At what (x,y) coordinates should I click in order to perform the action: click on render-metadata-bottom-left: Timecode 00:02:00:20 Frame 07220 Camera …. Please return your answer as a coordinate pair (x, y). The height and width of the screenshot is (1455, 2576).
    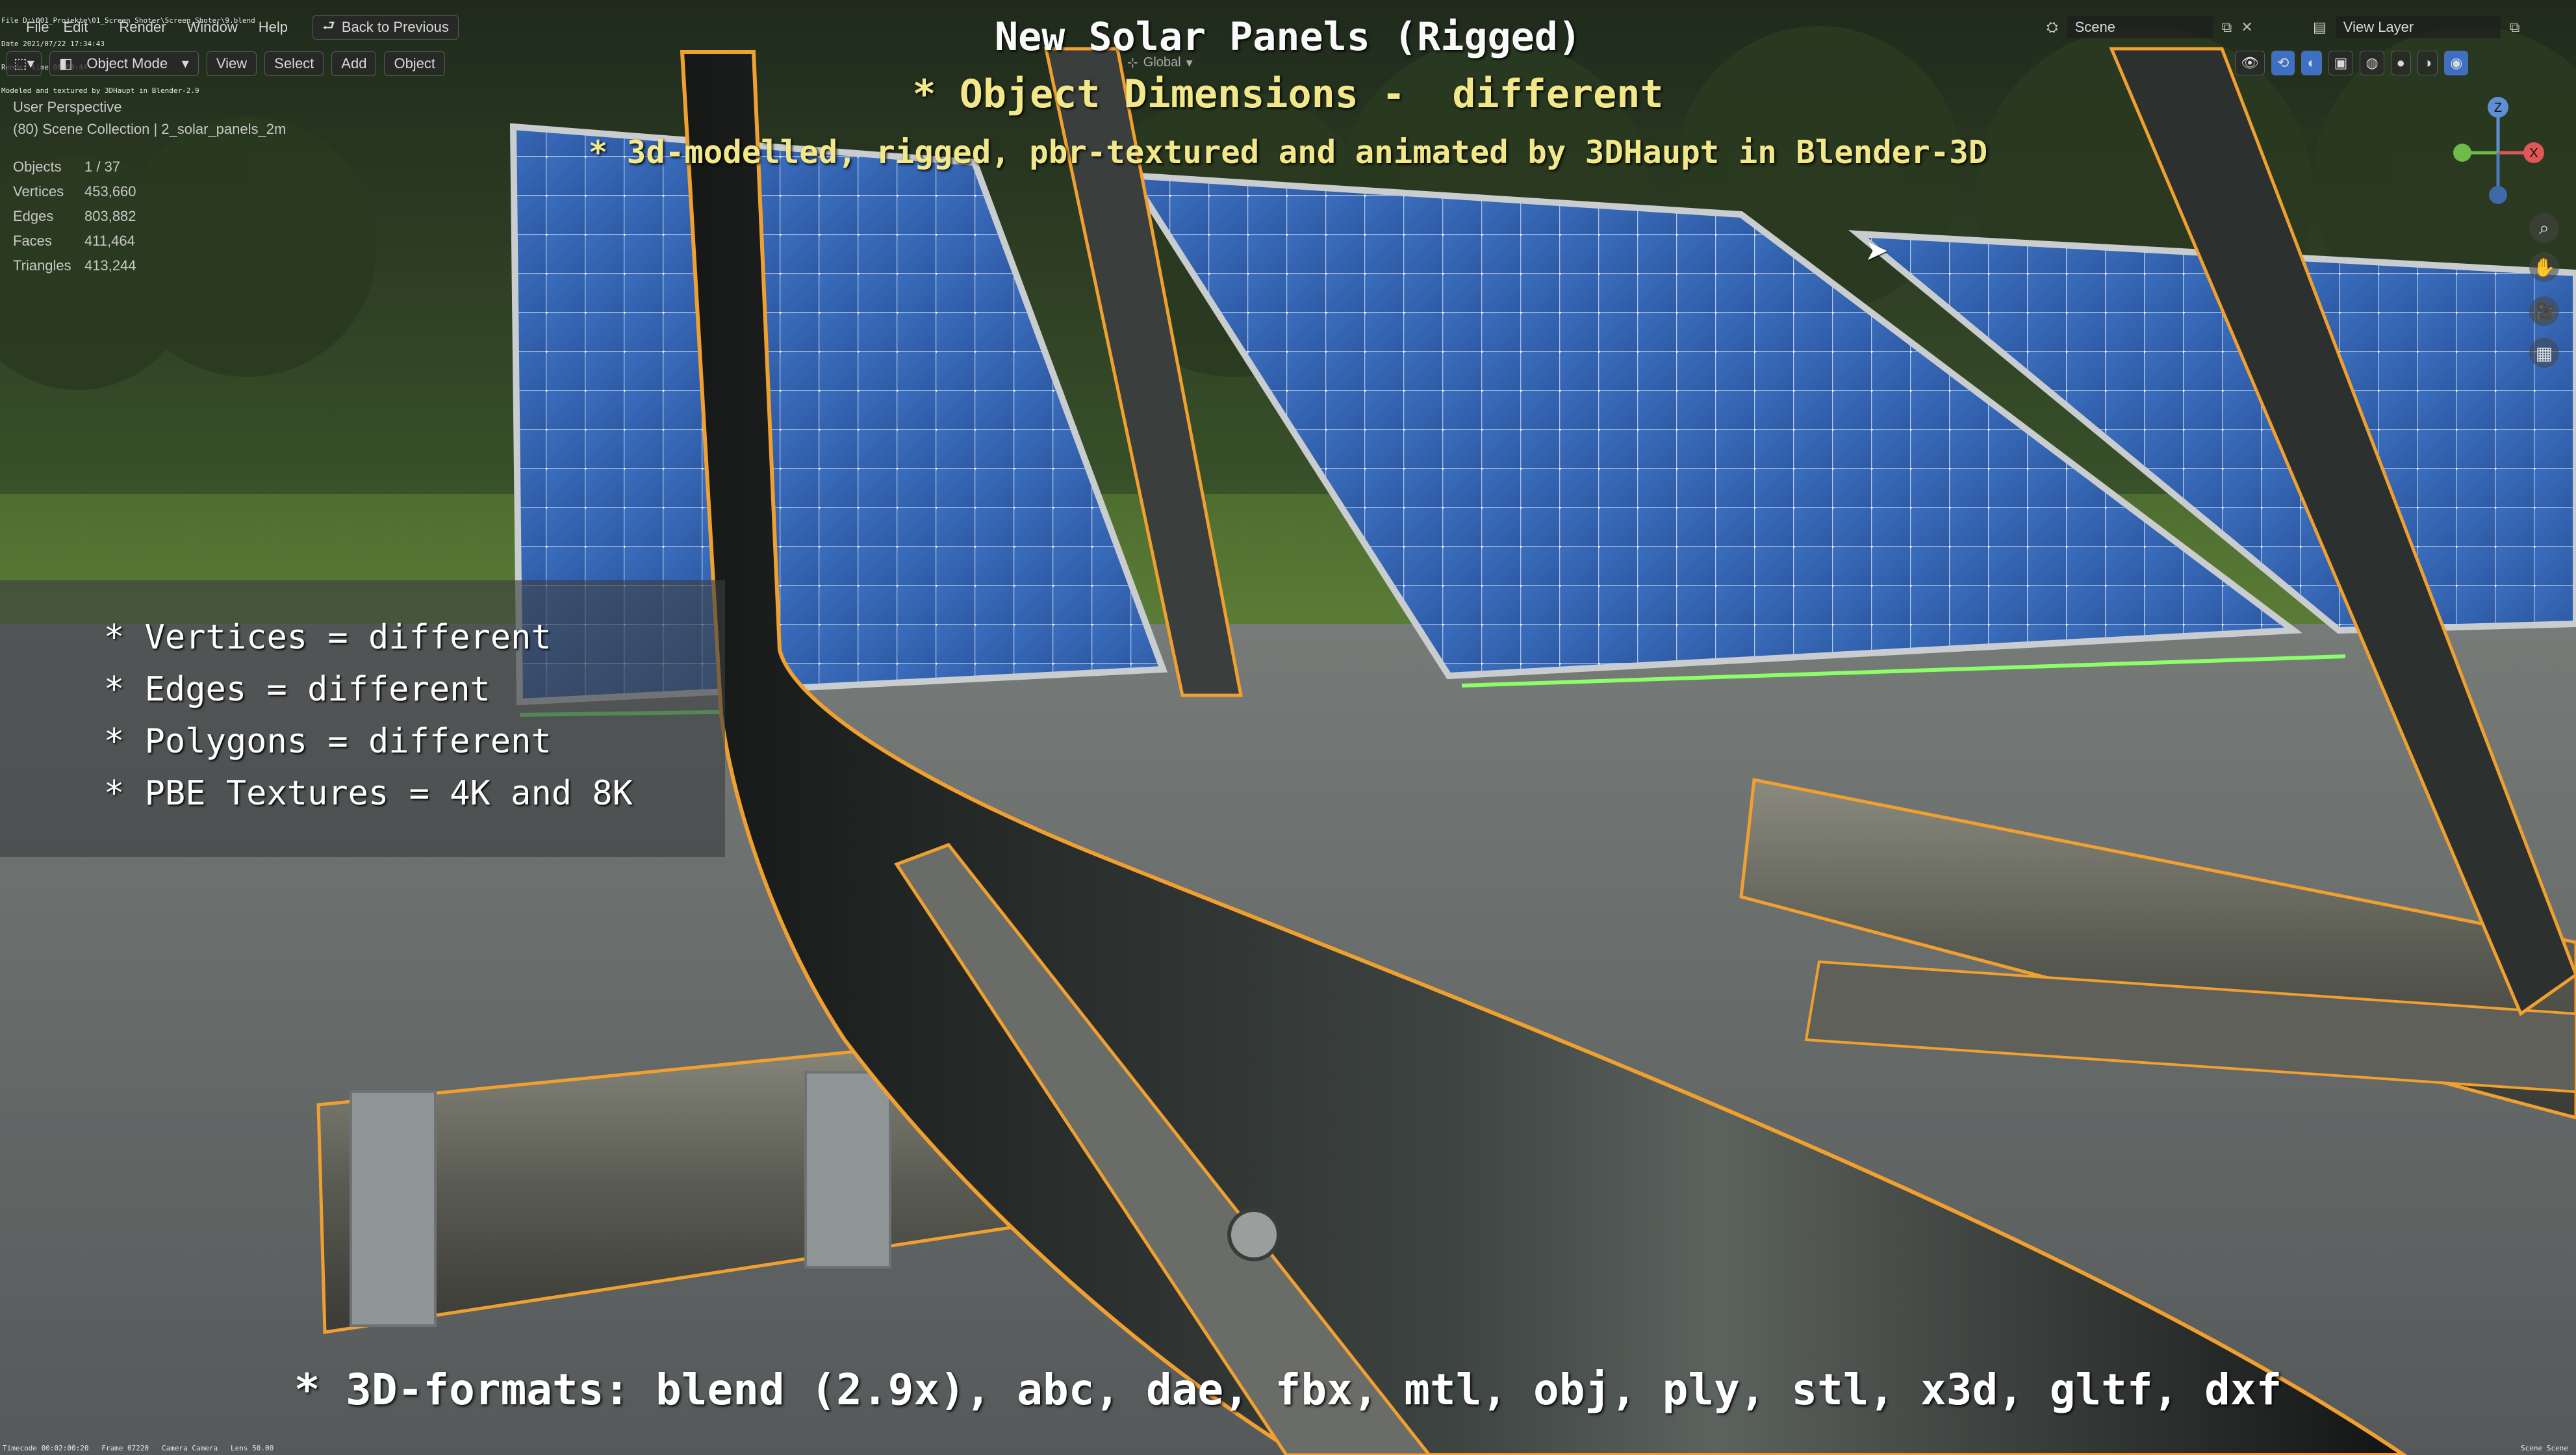
    Looking at the image, I should click on (138, 1448).